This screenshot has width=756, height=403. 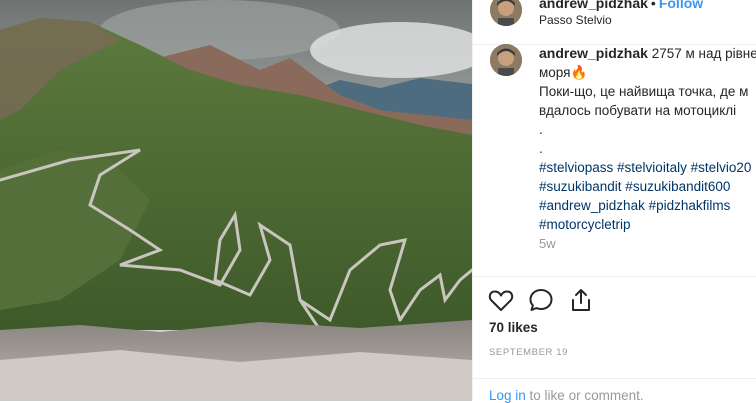 What do you see at coordinates (513, 327) in the screenshot?
I see `likes-count: 70 likes` at bounding box center [513, 327].